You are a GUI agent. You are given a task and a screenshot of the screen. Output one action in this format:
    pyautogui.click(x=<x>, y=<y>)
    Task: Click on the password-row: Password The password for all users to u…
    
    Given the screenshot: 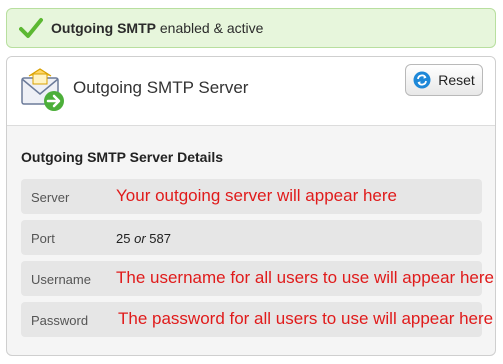 What is the action you would take?
    pyautogui.click(x=257, y=319)
    